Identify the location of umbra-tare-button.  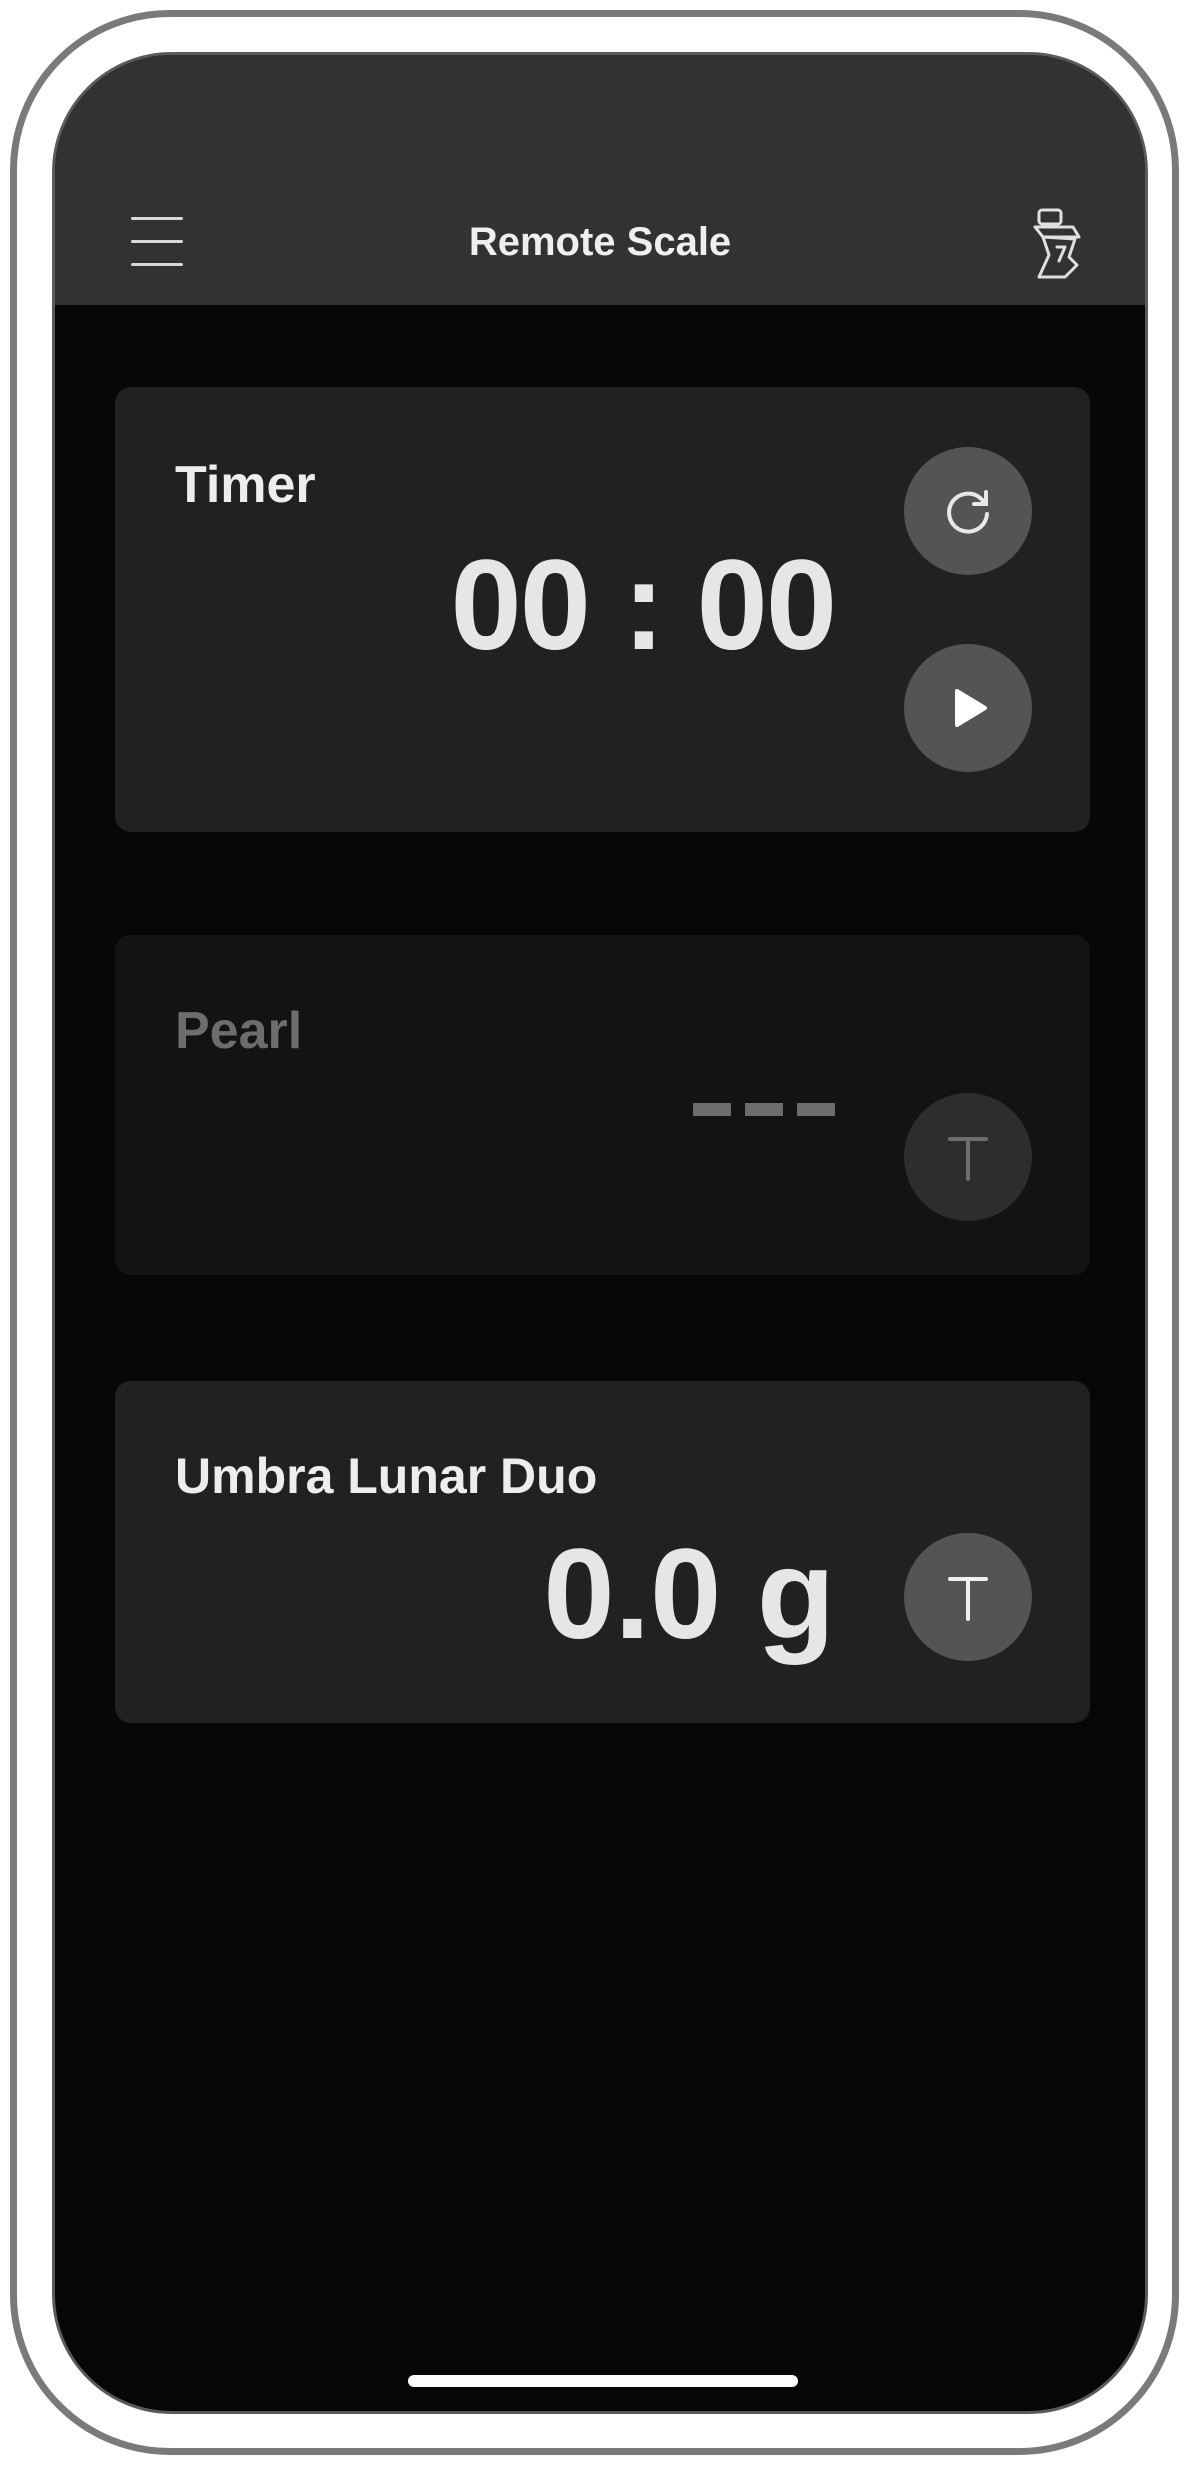
(968, 1597).